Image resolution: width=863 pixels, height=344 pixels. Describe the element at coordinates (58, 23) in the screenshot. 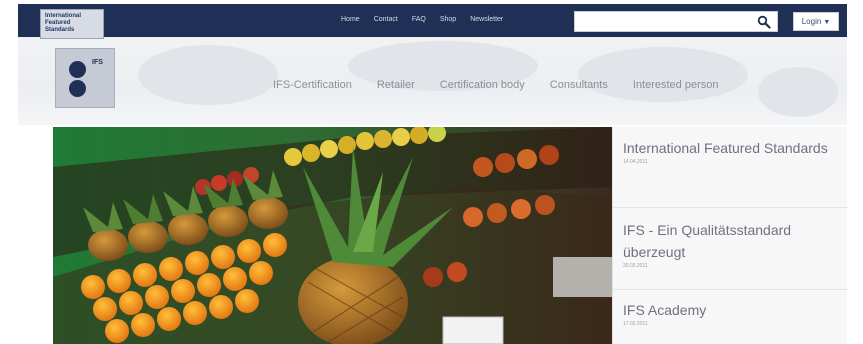

I see `logo-line-2: Featured` at that location.